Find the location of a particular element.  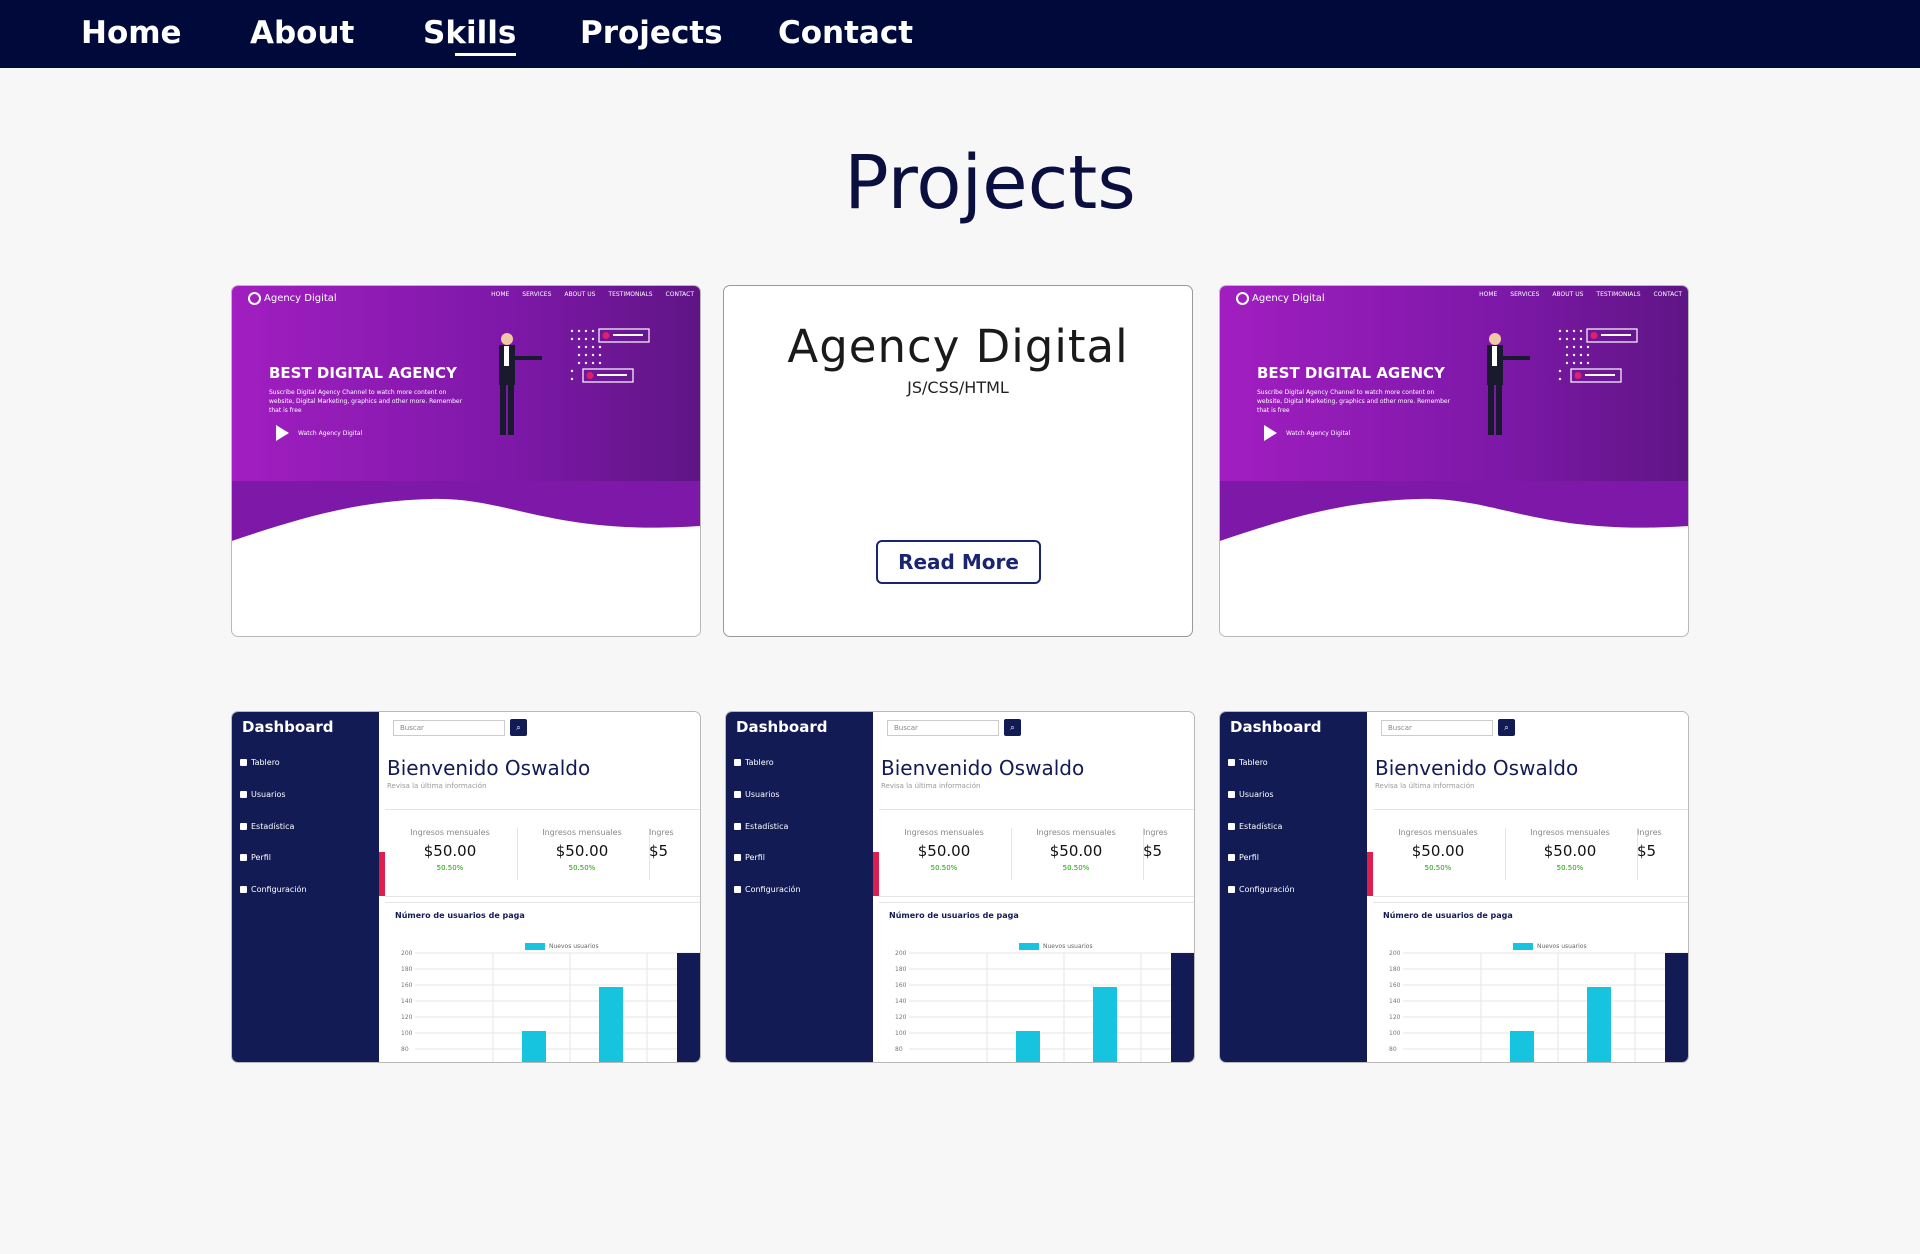

project-title: Agency Digital is located at coordinates (958, 346).